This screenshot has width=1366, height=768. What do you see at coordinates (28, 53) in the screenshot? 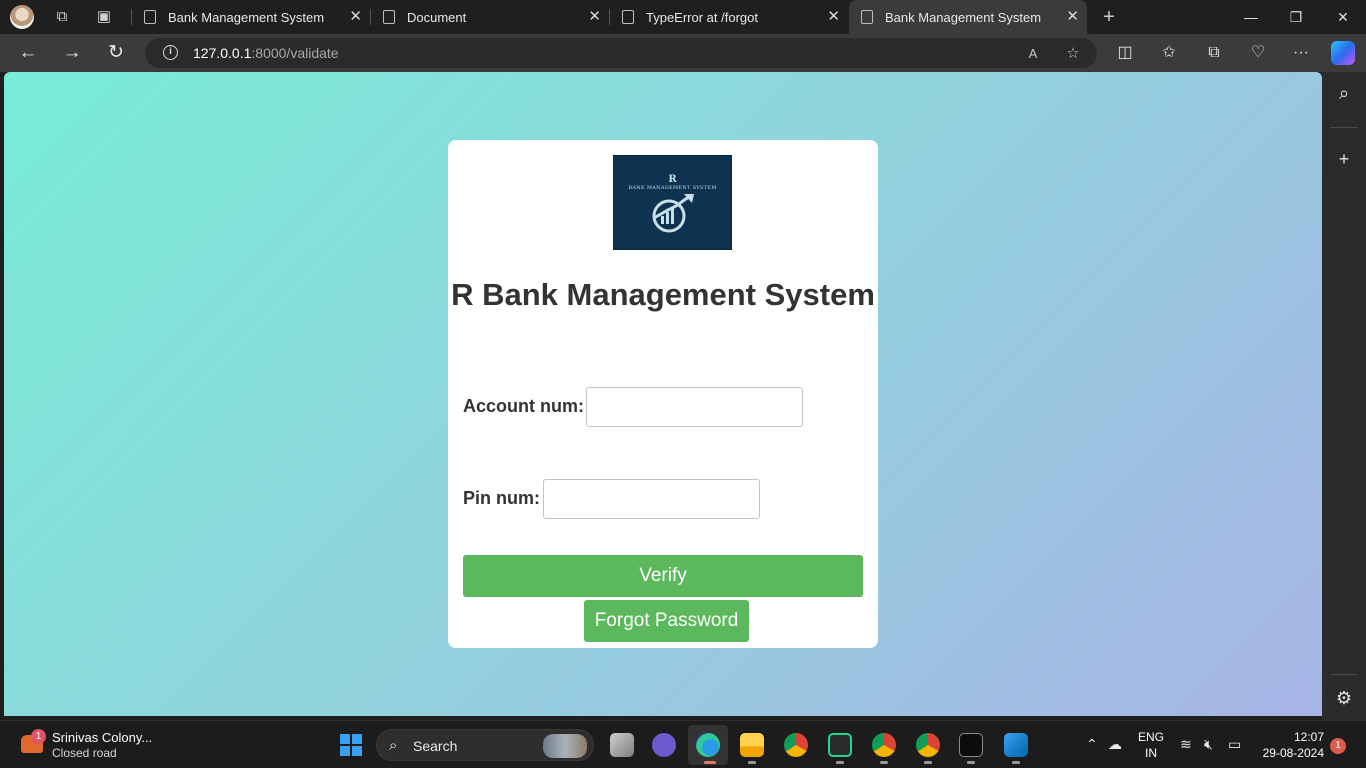
I see `back-icon: ←` at bounding box center [28, 53].